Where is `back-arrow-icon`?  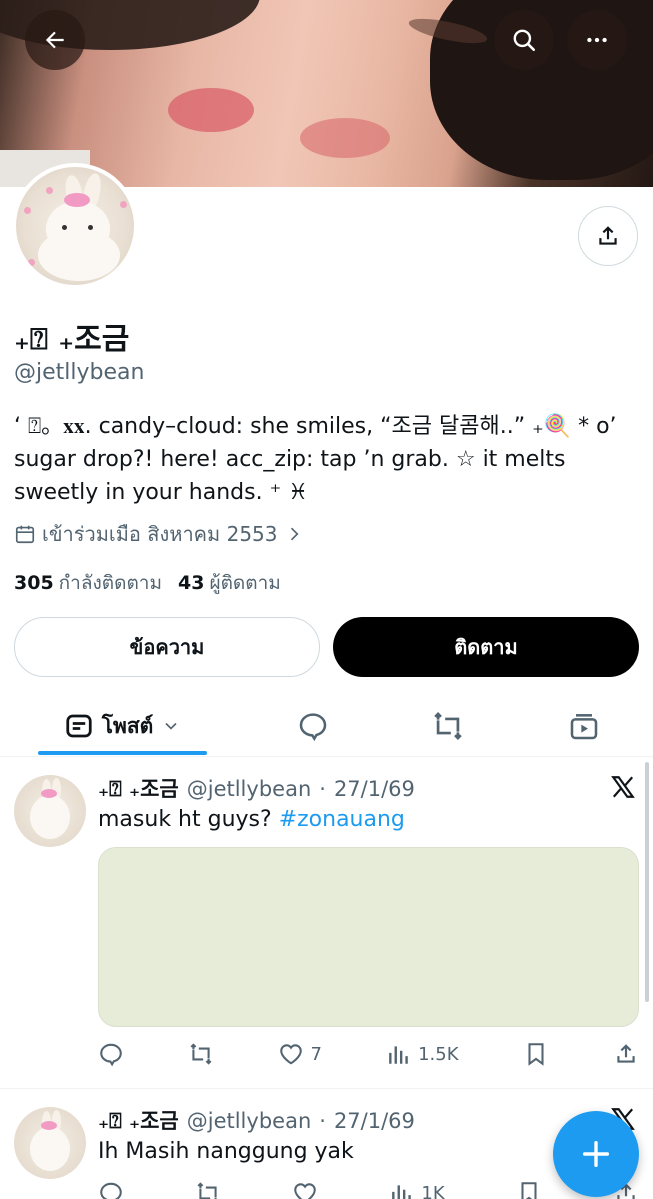
back-arrow-icon is located at coordinates (54, 40).